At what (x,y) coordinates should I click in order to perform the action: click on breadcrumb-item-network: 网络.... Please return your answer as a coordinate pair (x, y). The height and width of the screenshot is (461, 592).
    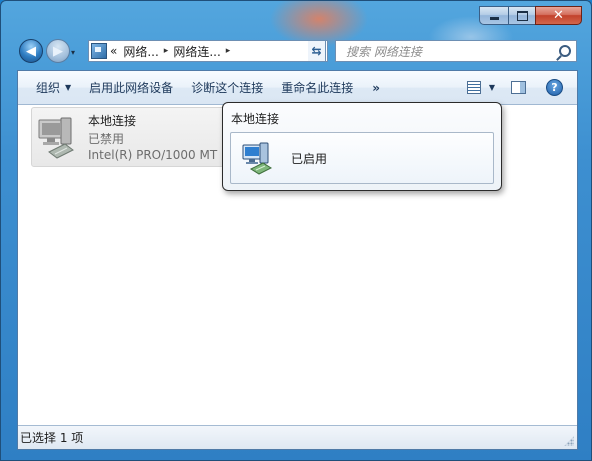
    Looking at the image, I should click on (140, 51).